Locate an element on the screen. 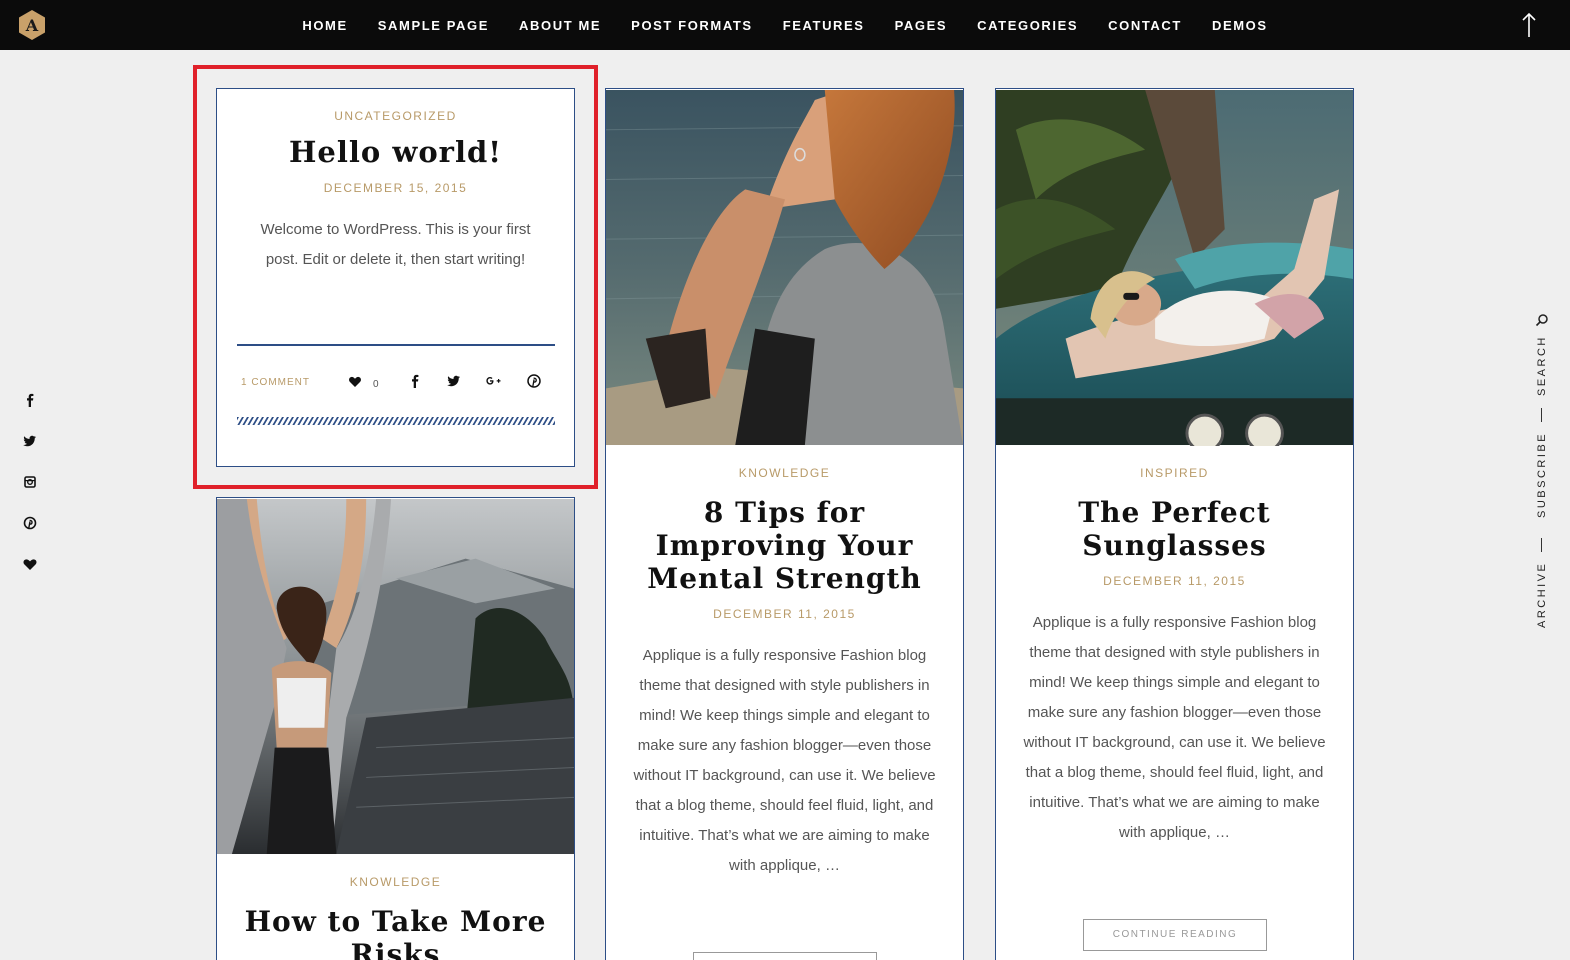  post-card-take-more-risks: KNOWLEDGE How to Take More Risks is located at coordinates (395, 728).